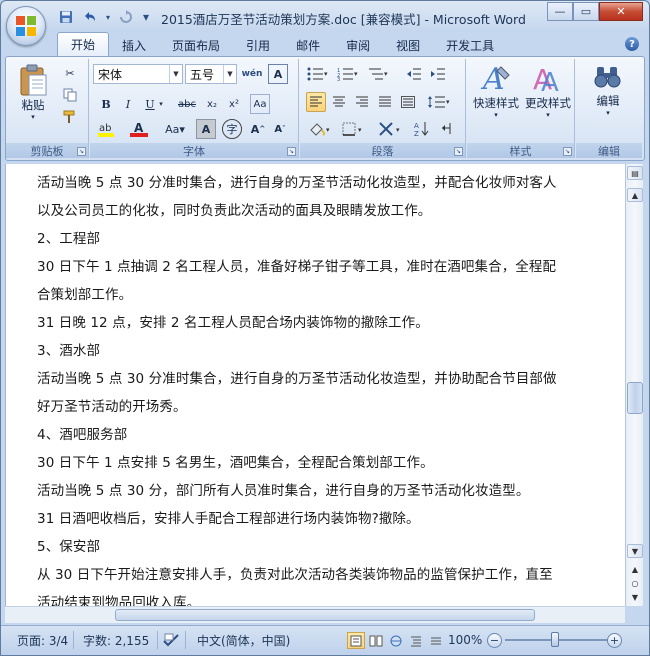 The image size is (650, 656). What do you see at coordinates (291, 151) in the screenshot?
I see `font-launcher: ↘` at bounding box center [291, 151].